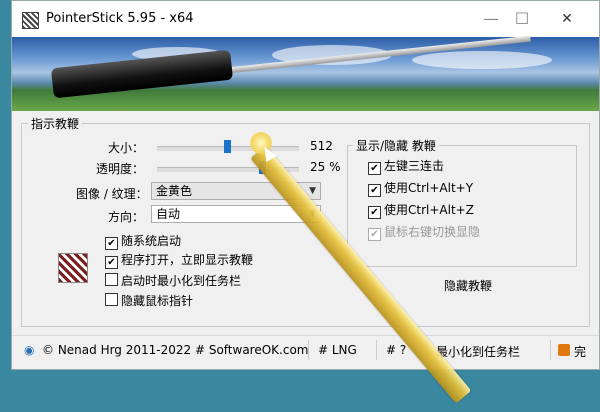 The image size is (600, 412). Describe the element at coordinates (478, 351) in the screenshot. I see `minimize-to-tray-button: 最小化到任务栏` at that location.